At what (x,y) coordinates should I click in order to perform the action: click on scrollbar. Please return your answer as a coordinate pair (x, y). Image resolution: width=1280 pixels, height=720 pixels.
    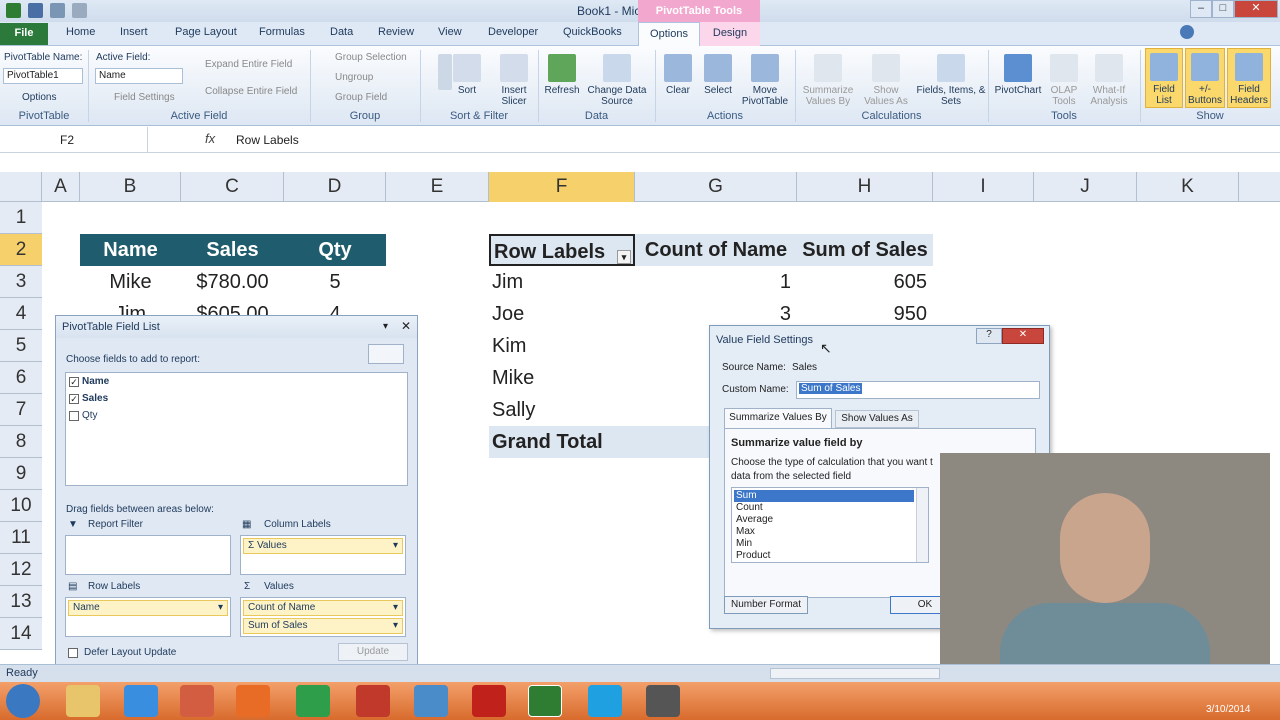
    Looking at the image, I should click on (922, 525).